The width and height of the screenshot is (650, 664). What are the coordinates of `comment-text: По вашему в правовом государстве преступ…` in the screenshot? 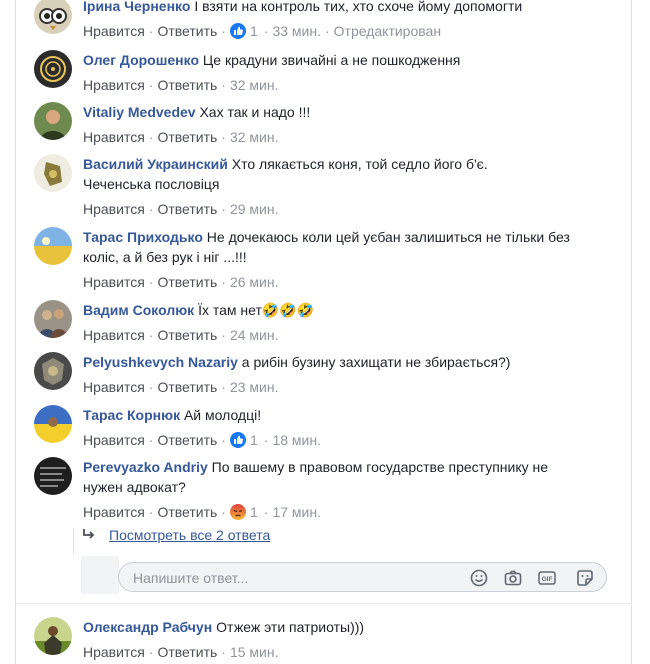 It's located at (380, 467).